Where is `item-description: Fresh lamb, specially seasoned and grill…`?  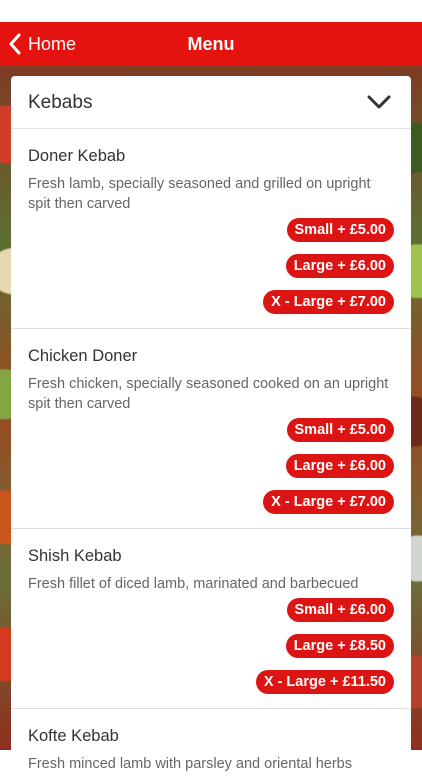
item-description: Fresh lamb, specially seasoned and grill… is located at coordinates (199, 194).